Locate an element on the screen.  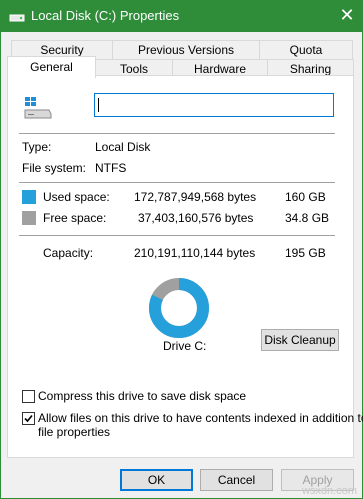
tab-label: General is located at coordinates (51, 67).